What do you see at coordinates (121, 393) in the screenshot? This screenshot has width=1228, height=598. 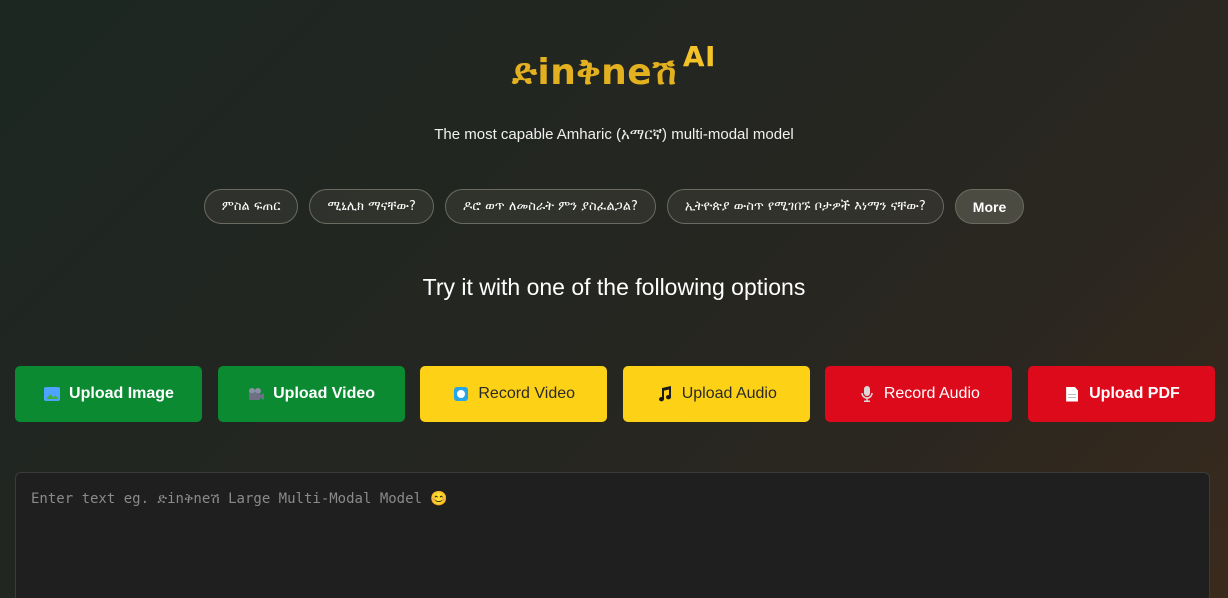 I see `upload-image-label: Upload Image` at bounding box center [121, 393].